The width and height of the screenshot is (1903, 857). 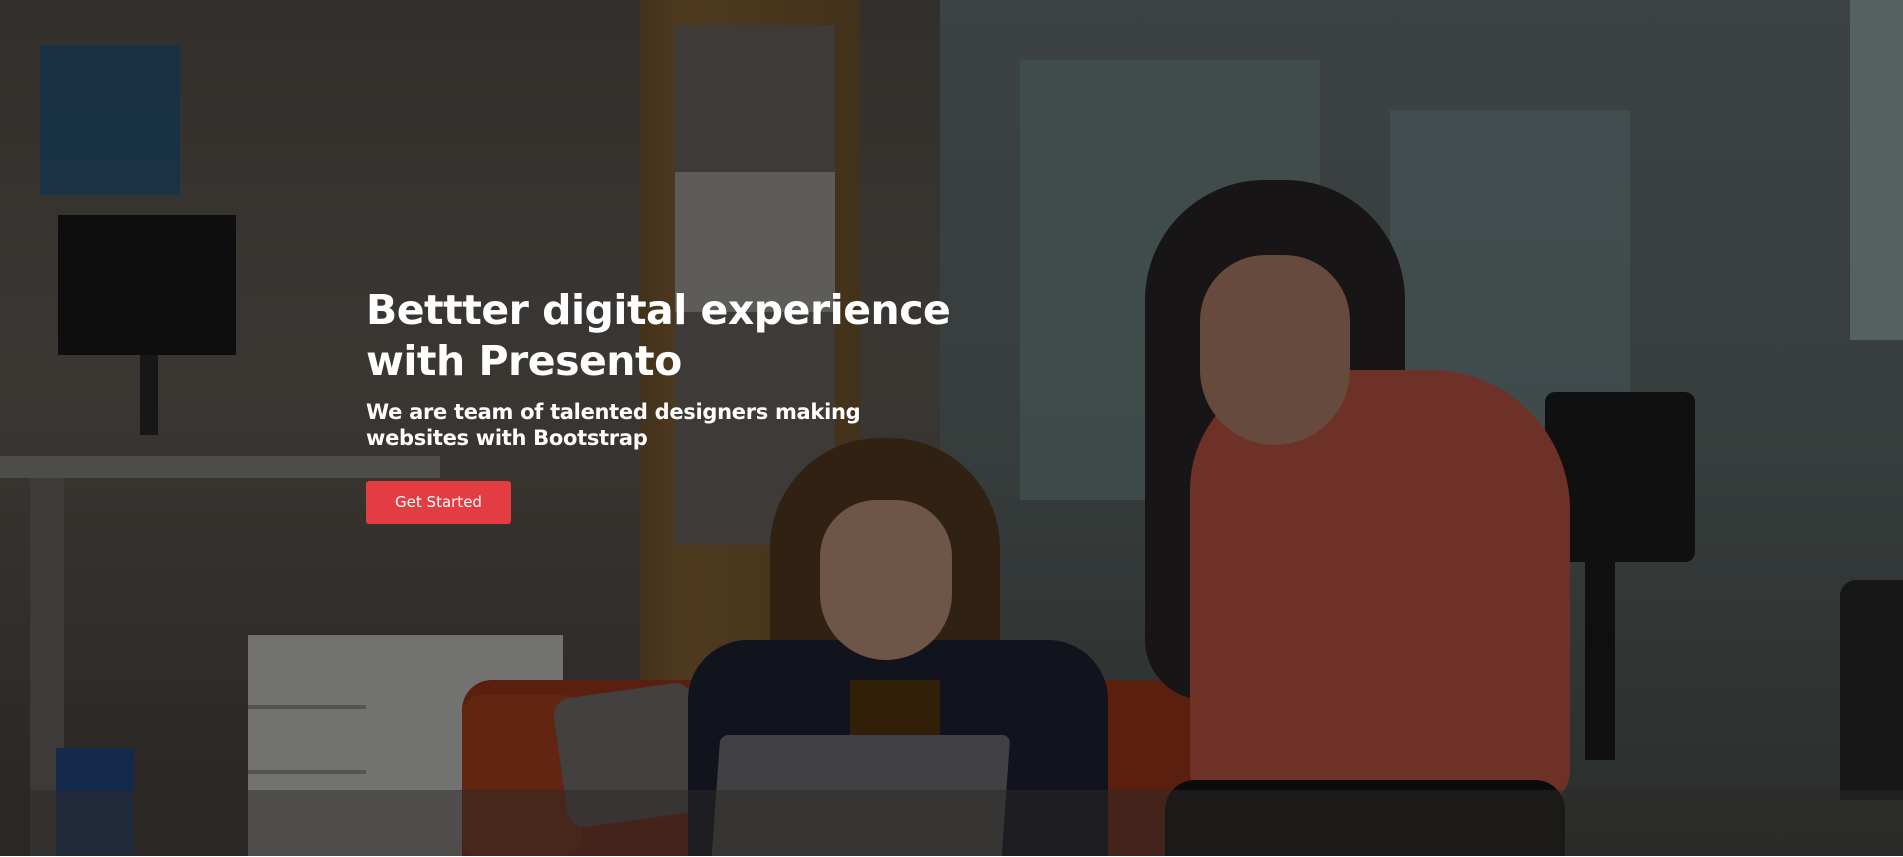 What do you see at coordinates (666, 336) in the screenshot?
I see `hero-title: Bettter digital experience with Presento` at bounding box center [666, 336].